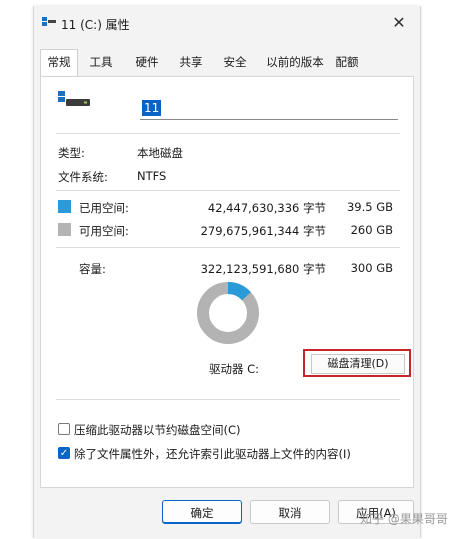 This screenshot has height=539, width=474. I want to click on tab-hardware-label: 硬件, so click(147, 62).